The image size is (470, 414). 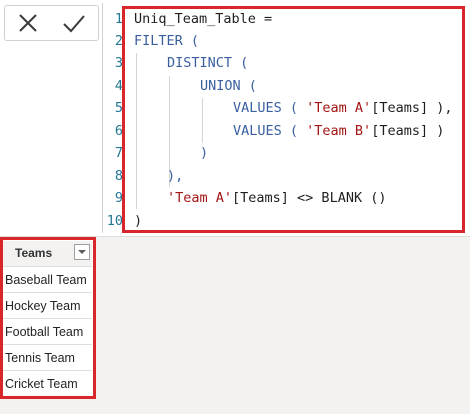 What do you see at coordinates (203, 19) in the screenshot?
I see `code-line: Uniq_Team_Table =` at bounding box center [203, 19].